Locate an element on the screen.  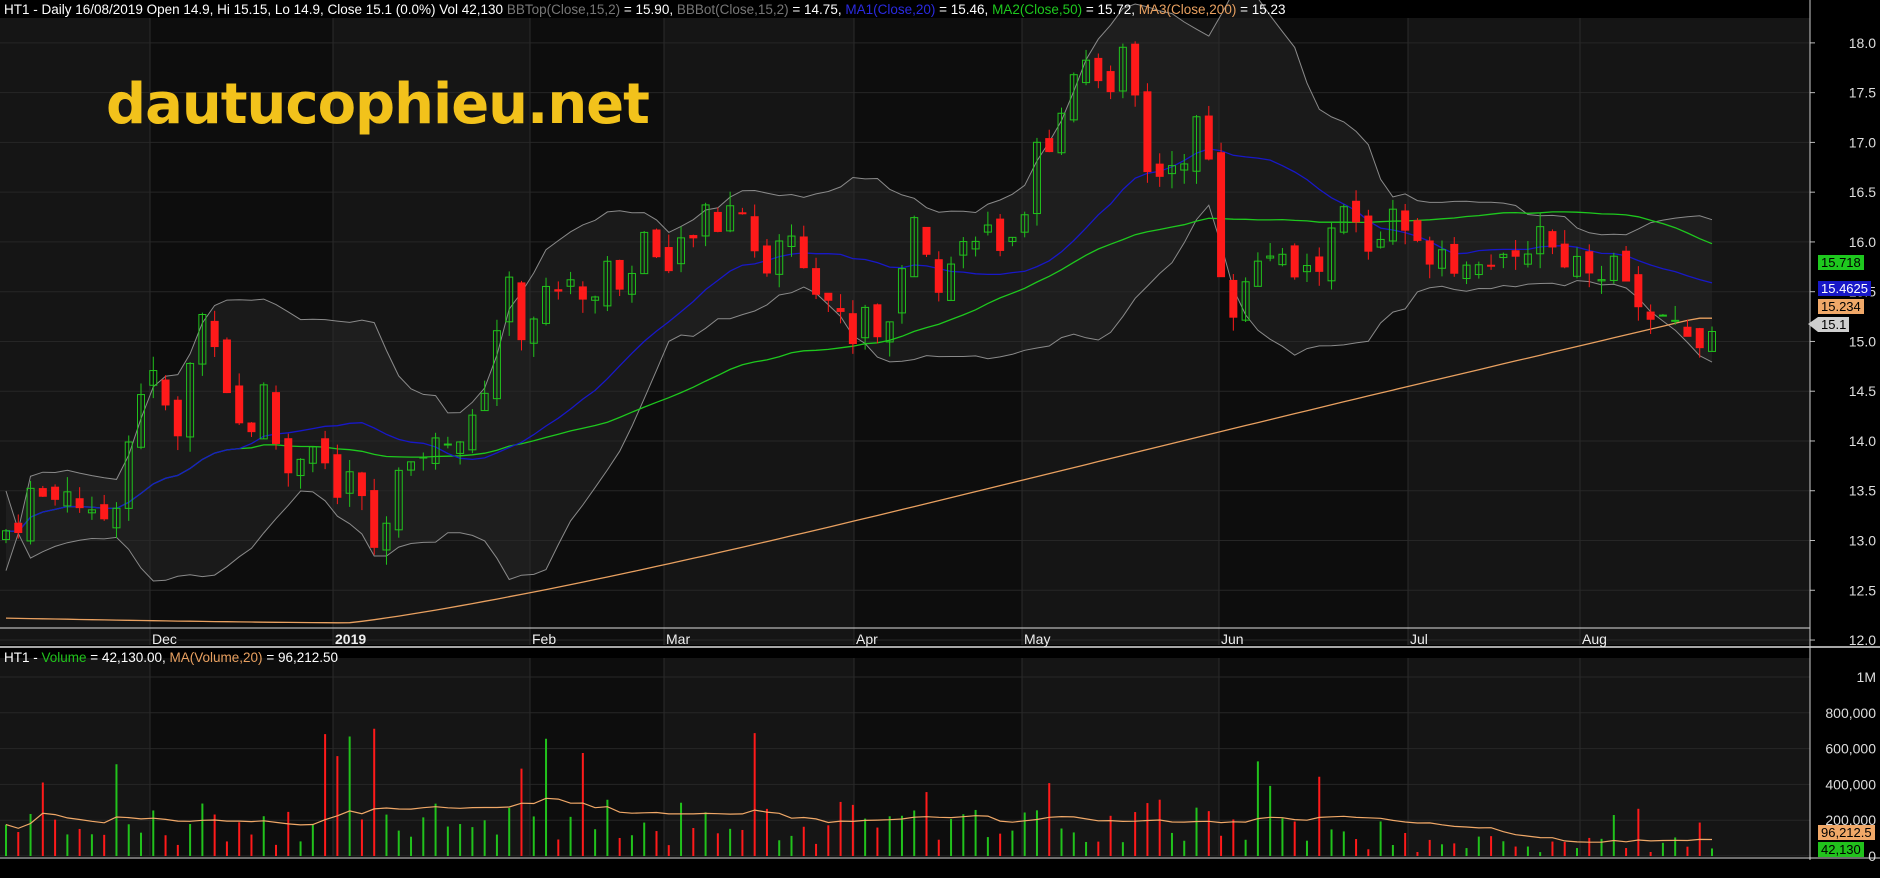
ma3-label: MA3(Close,200) is located at coordinates (1187, 9).